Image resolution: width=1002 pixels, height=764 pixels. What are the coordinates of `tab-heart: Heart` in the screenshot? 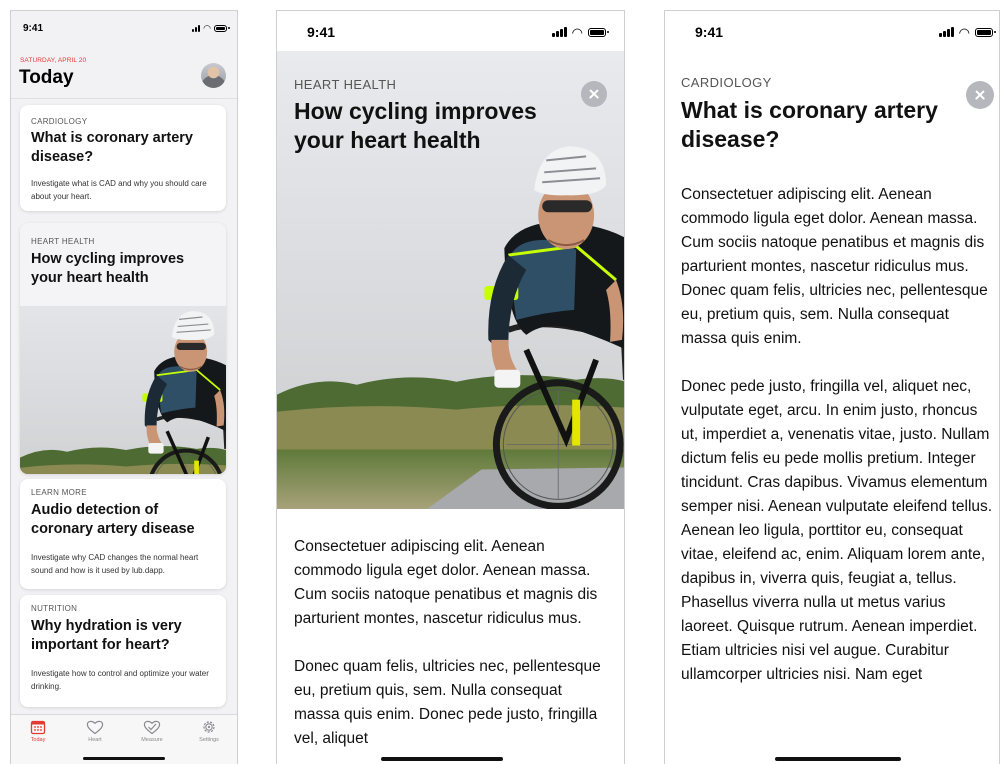 It's located at (95, 731).